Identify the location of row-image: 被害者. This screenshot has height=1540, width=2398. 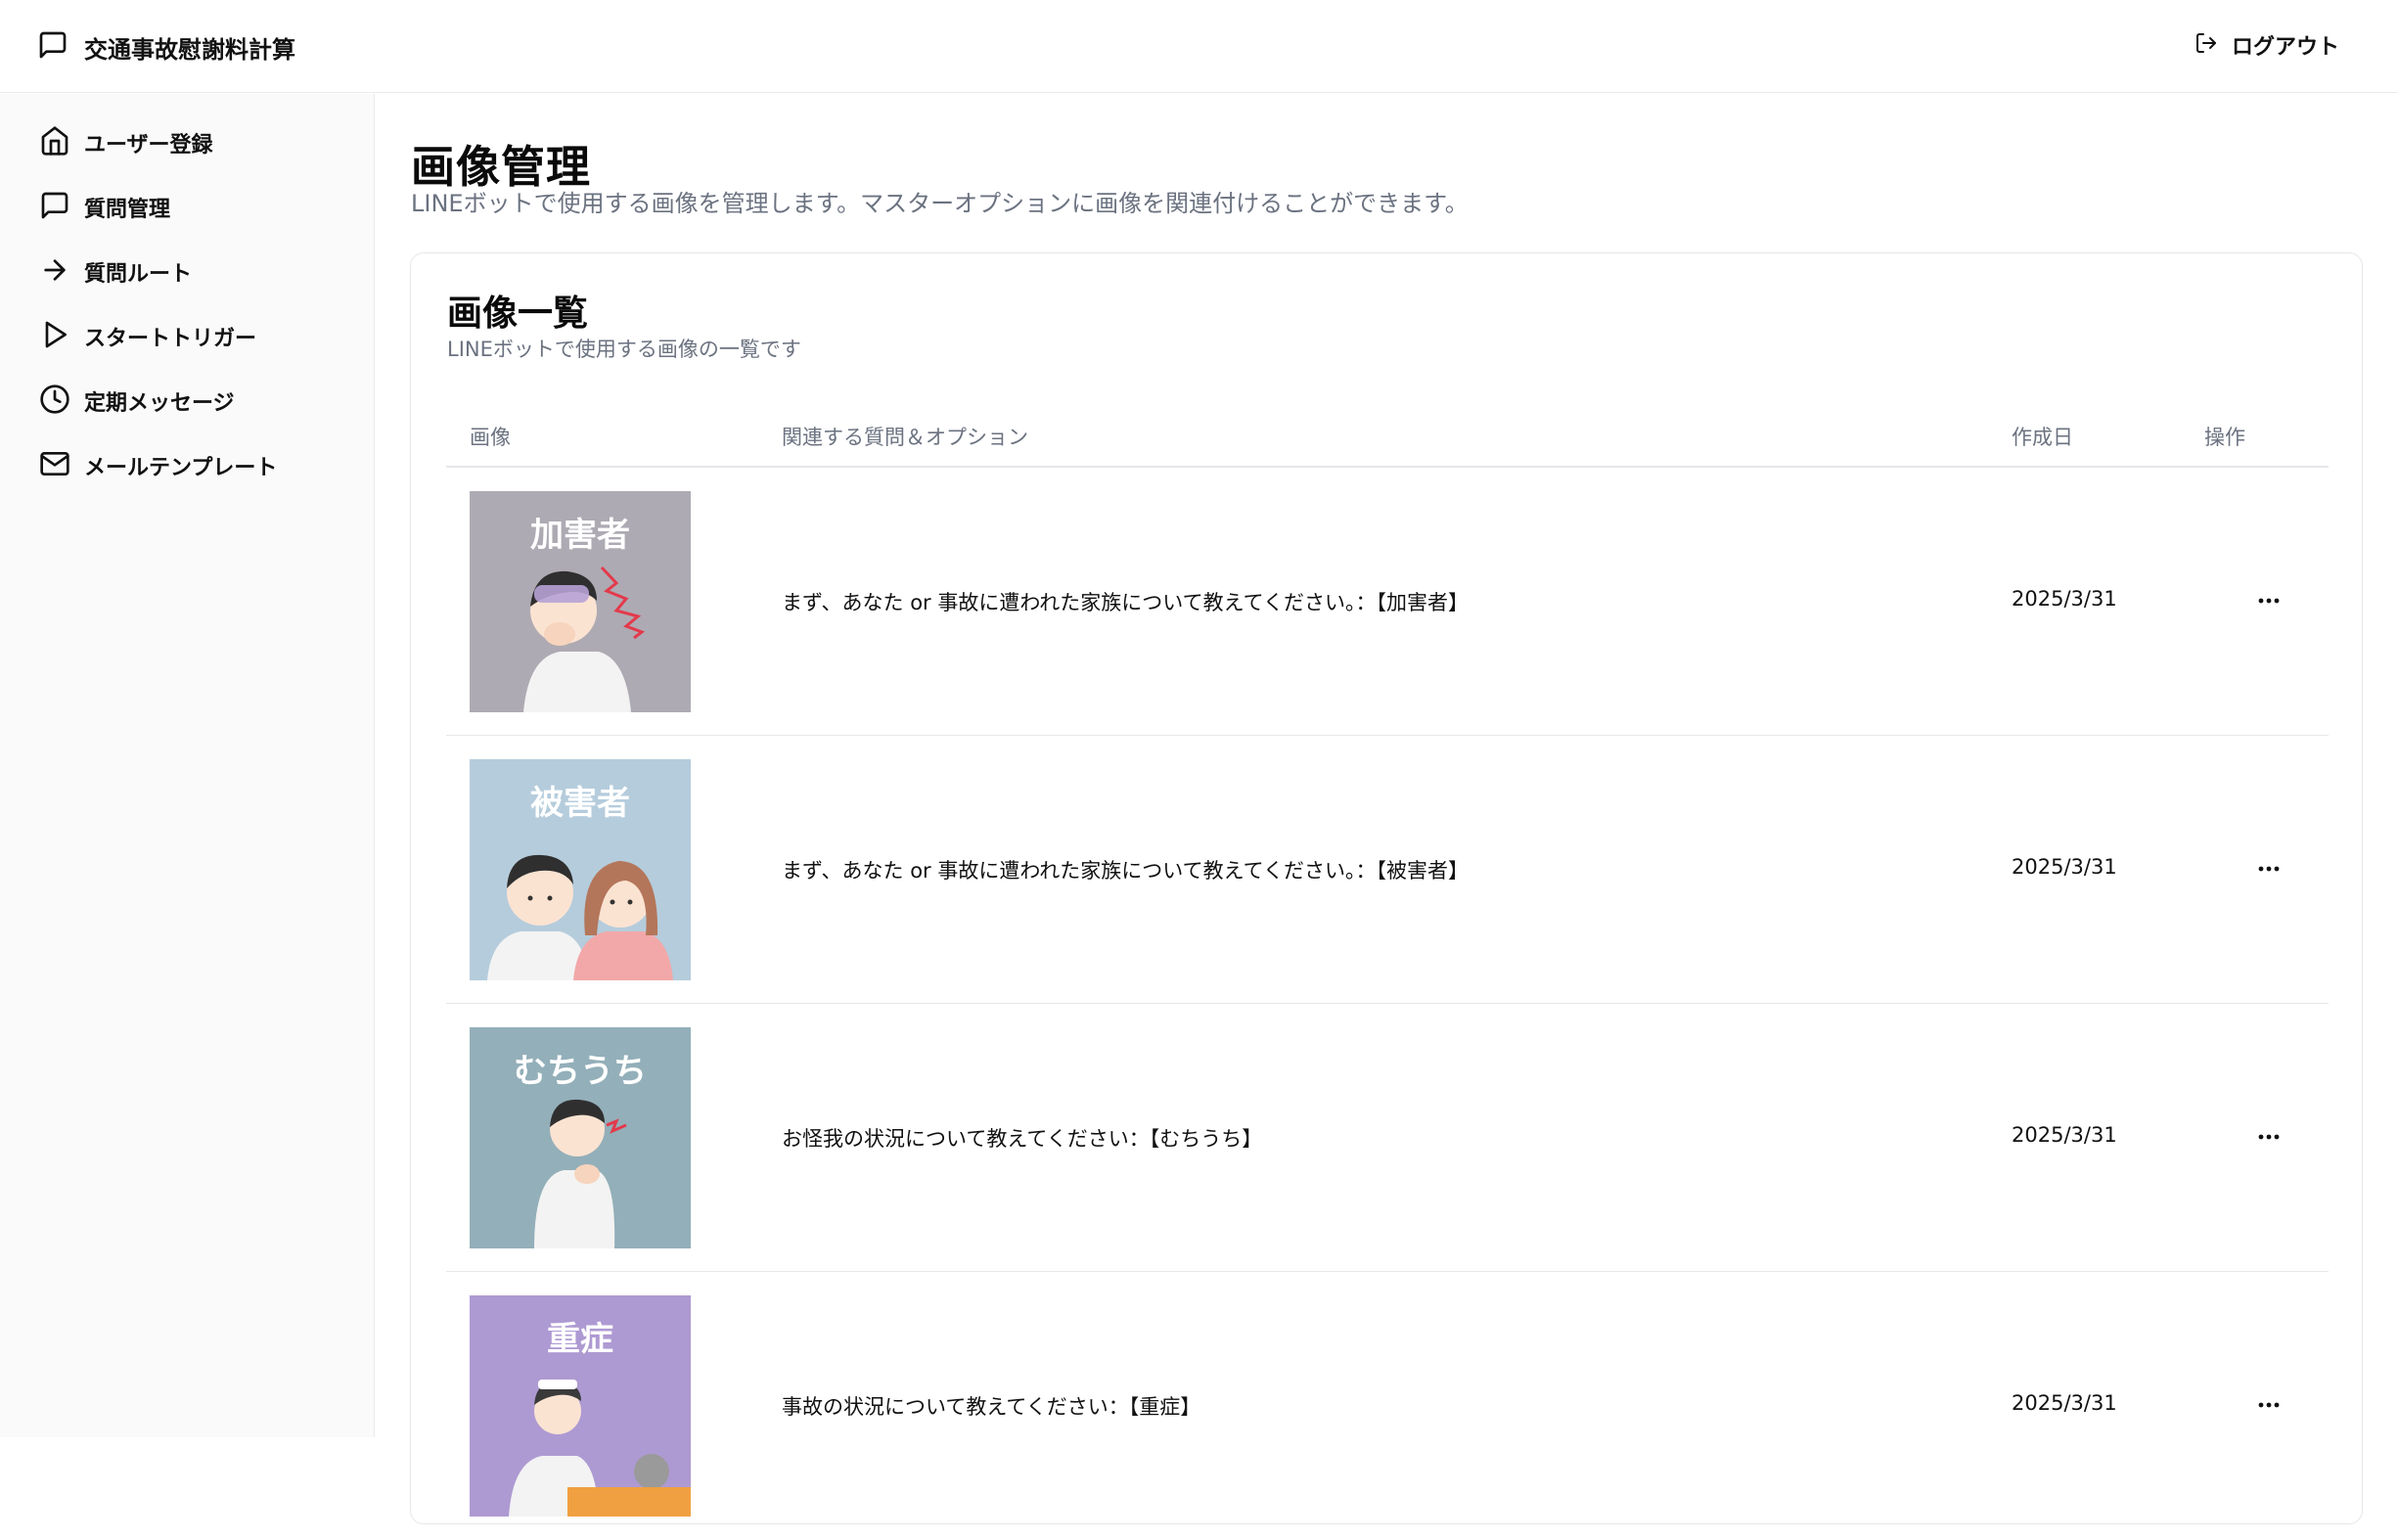
(580, 869).